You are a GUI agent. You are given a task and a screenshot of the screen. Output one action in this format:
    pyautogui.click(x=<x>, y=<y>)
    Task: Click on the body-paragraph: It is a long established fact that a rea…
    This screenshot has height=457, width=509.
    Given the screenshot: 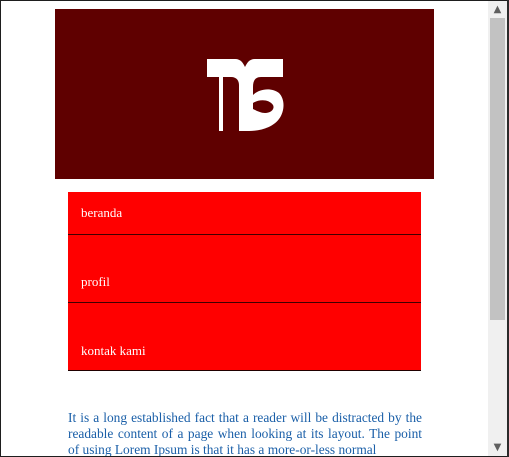 What is the action you would take?
    pyautogui.click(x=245, y=433)
    